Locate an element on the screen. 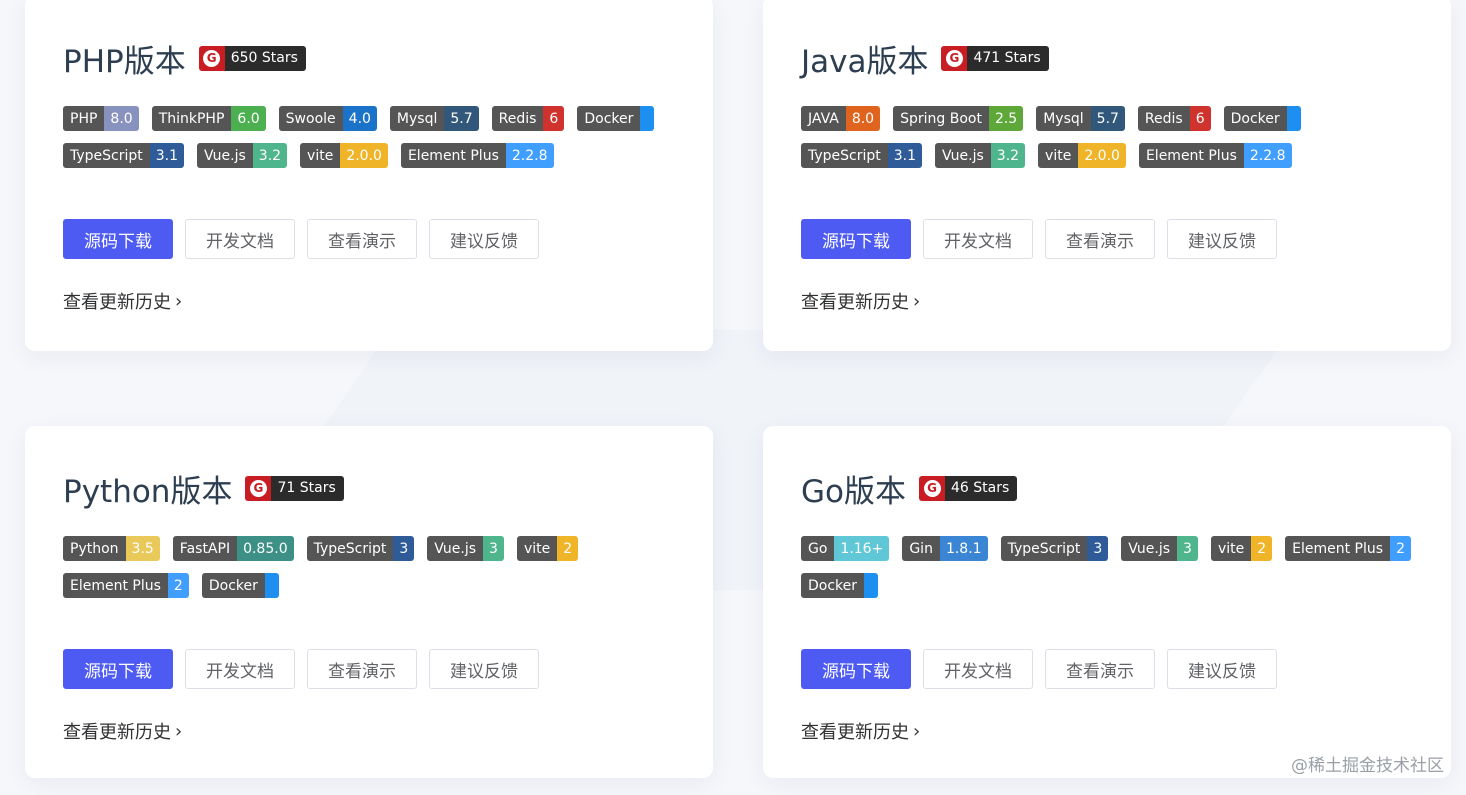 The width and height of the screenshot is (1466, 795). card-title: Python版本 is located at coordinates (148, 491).